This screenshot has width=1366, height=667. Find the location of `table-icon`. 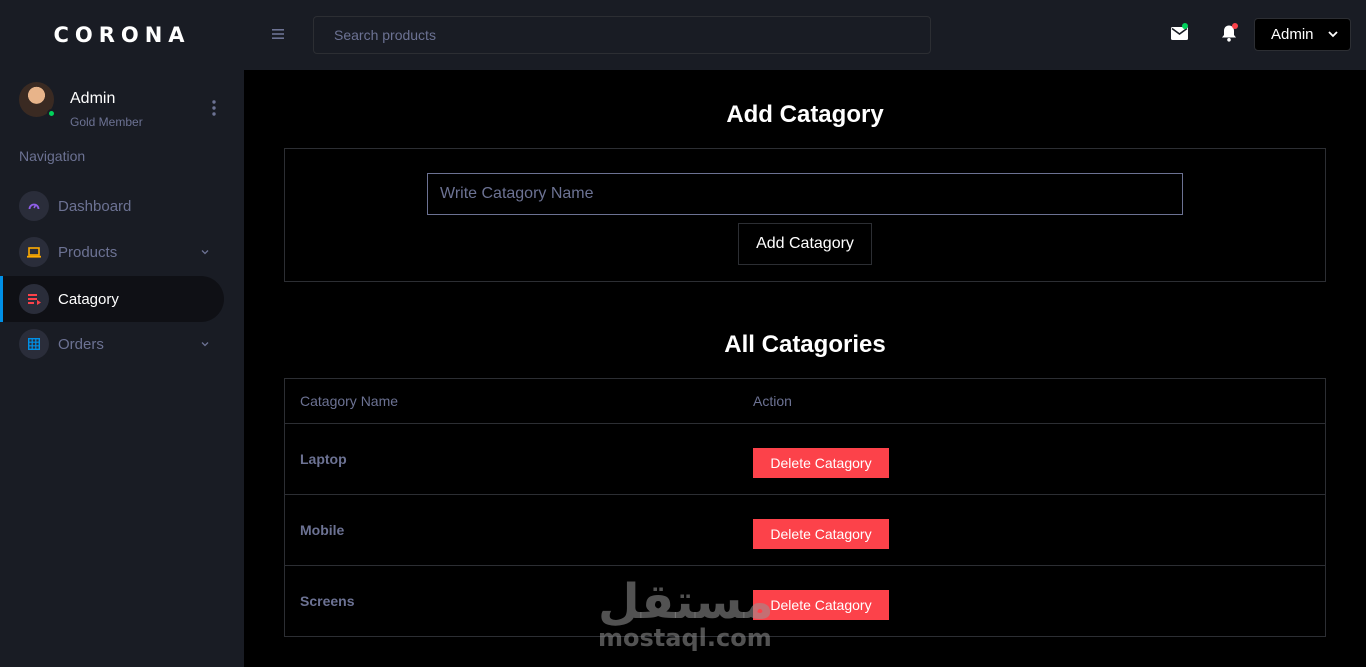

table-icon is located at coordinates (34, 344).